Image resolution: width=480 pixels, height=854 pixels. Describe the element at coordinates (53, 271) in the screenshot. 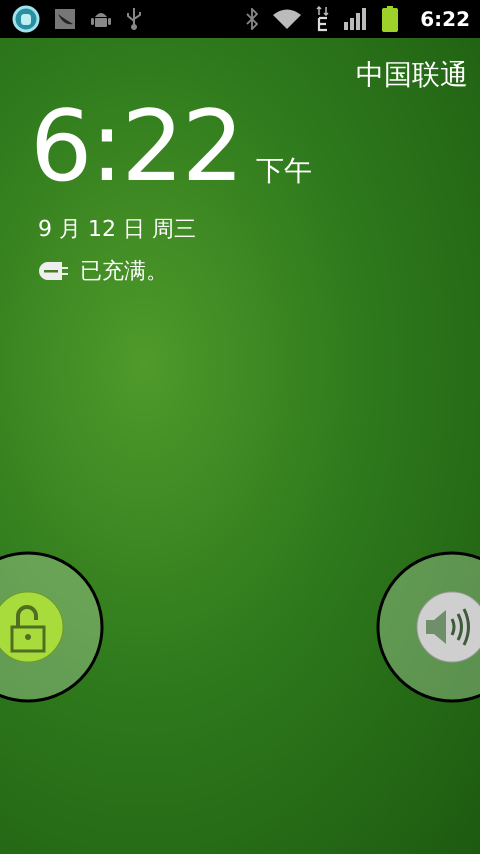

I see `charging-plug-icon` at that location.